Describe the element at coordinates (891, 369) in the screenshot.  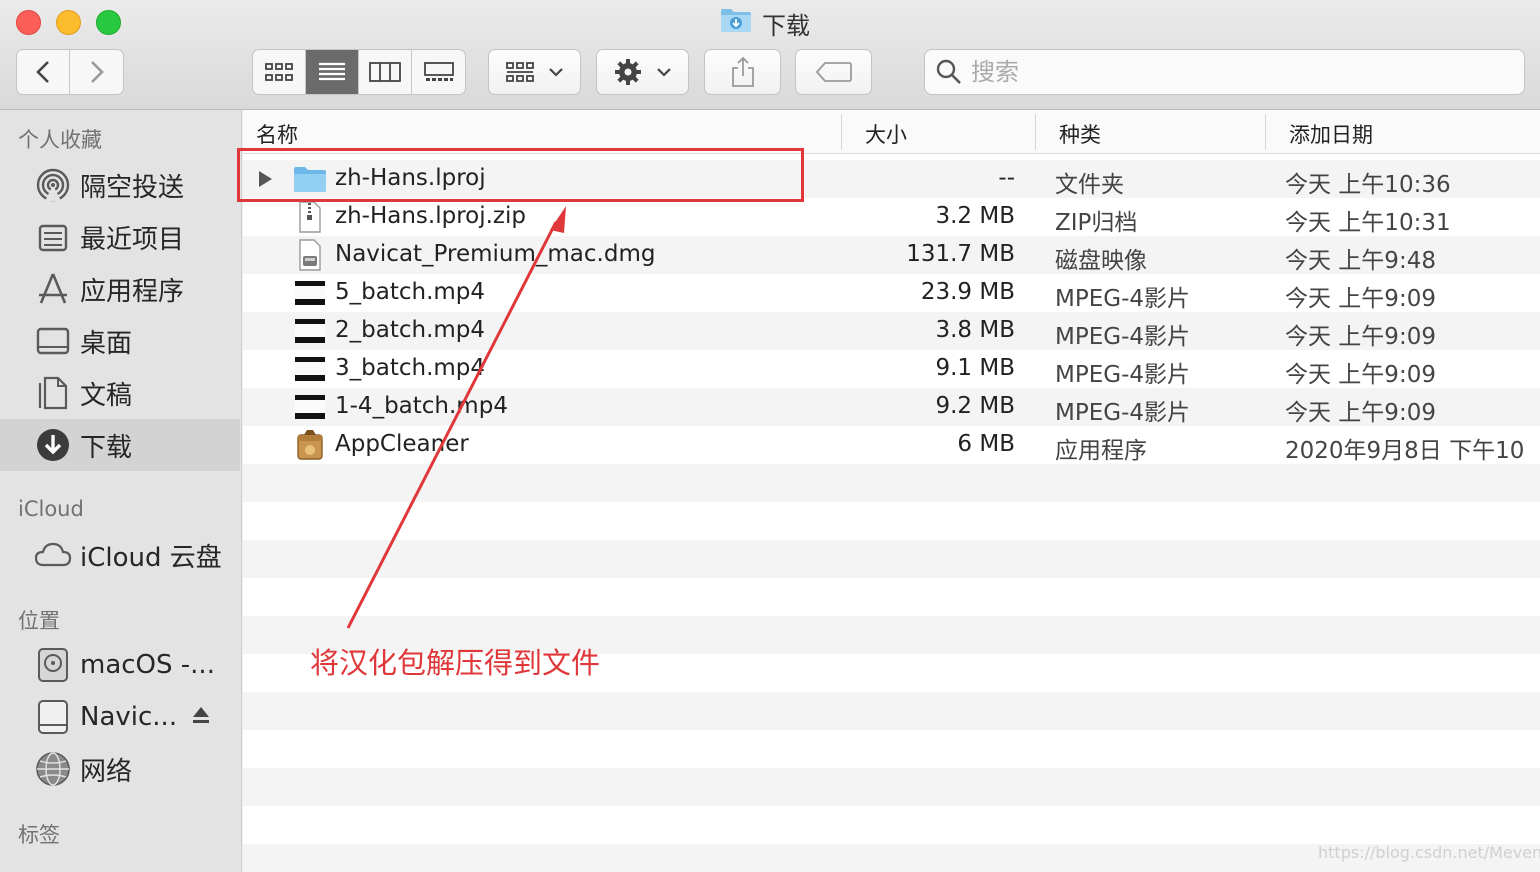
I see `file-row: 3_batch.mp4 9.1 MB MPEG-4影片 今天 上午9:09` at that location.